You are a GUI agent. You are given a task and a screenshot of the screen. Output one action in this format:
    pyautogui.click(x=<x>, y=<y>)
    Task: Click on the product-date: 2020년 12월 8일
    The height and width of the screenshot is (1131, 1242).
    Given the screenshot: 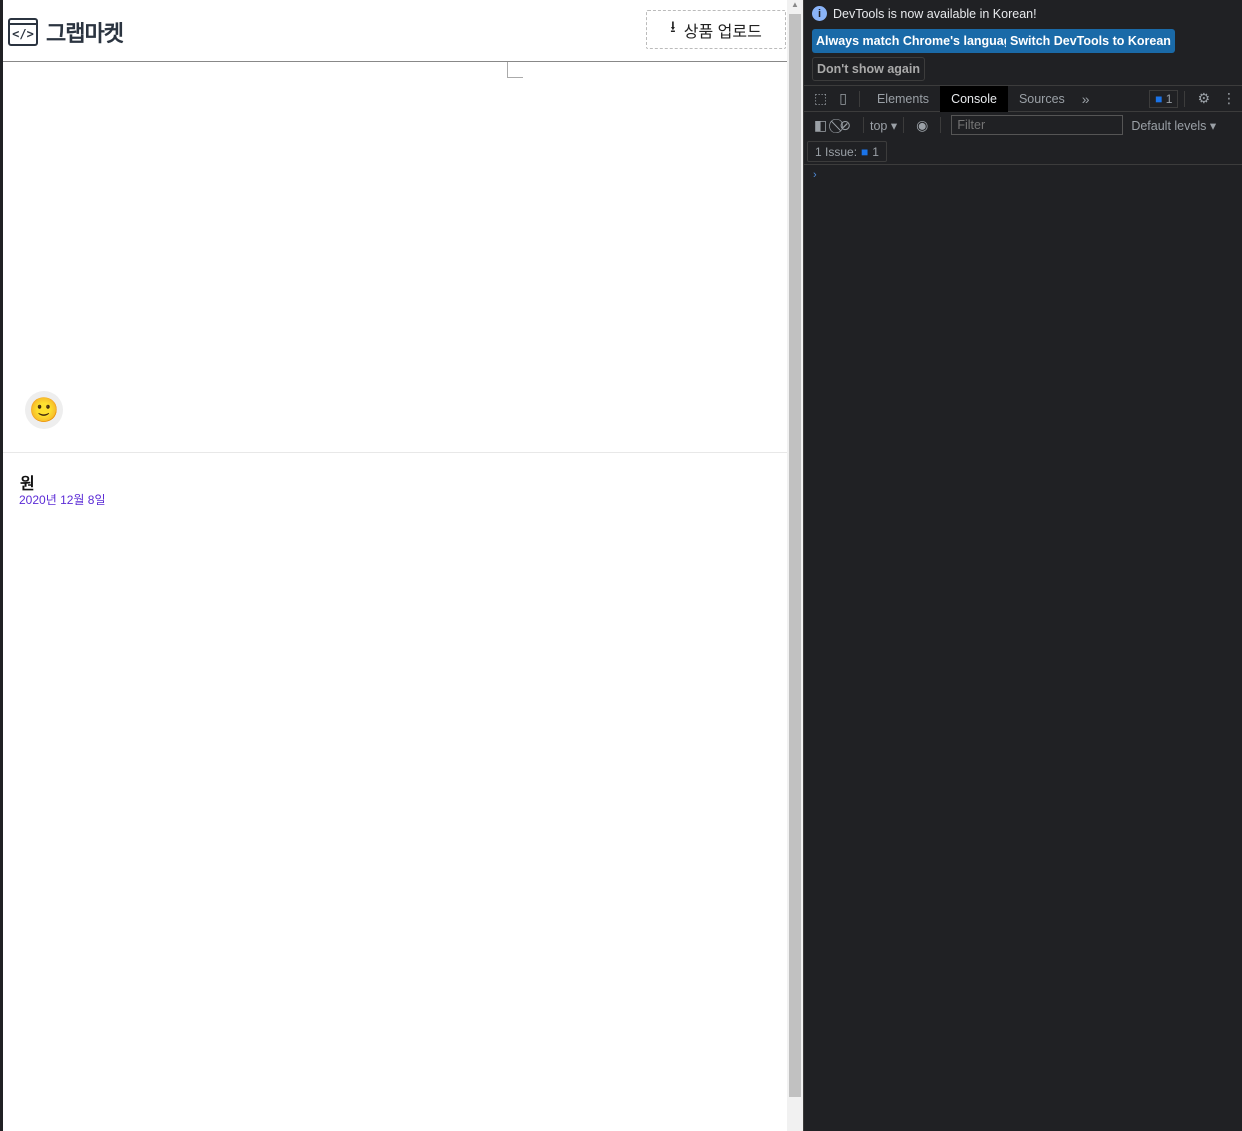 What is the action you would take?
    pyautogui.click(x=62, y=500)
    